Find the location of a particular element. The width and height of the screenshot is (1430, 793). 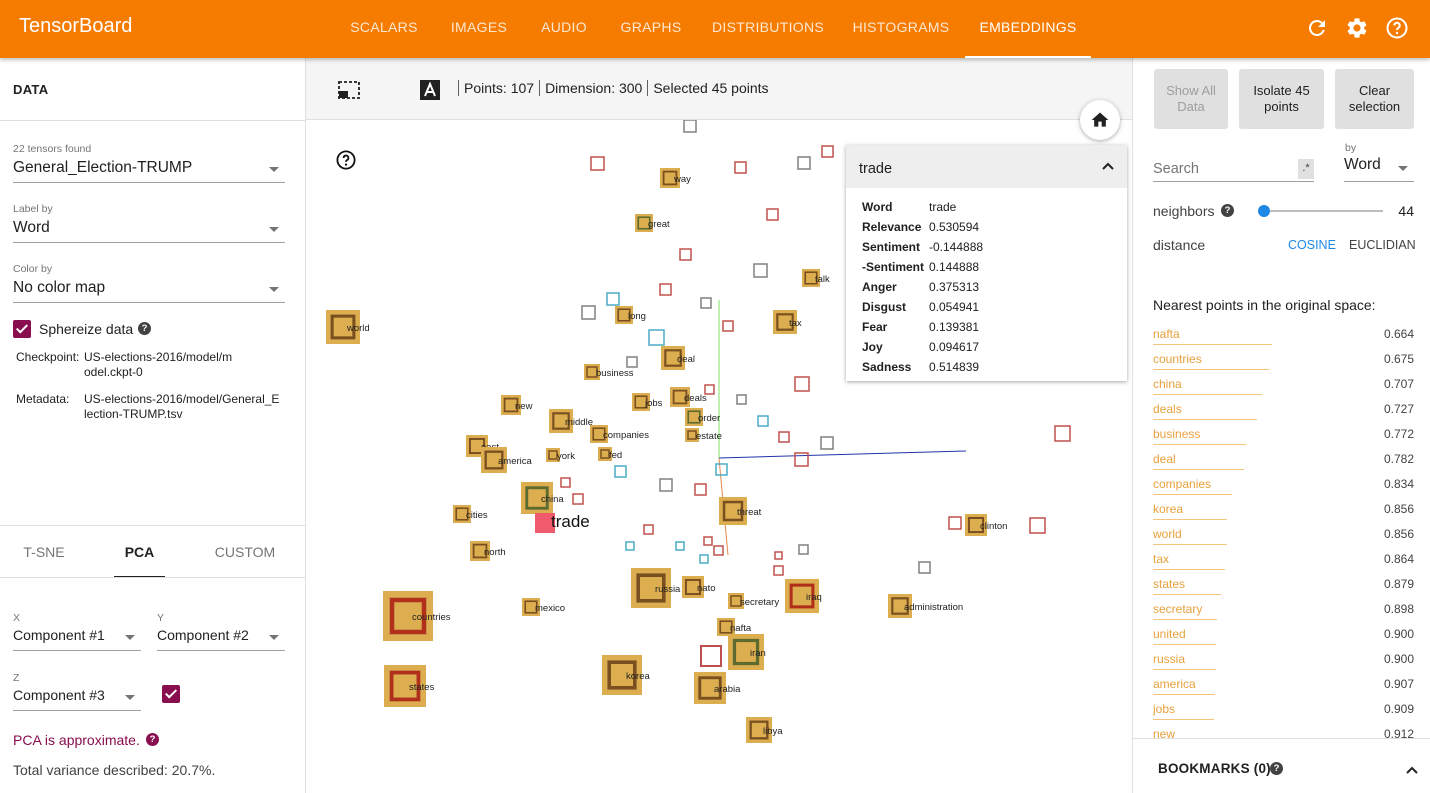

nearest-point-row: states 0.879 is located at coordinates (1283, 585).